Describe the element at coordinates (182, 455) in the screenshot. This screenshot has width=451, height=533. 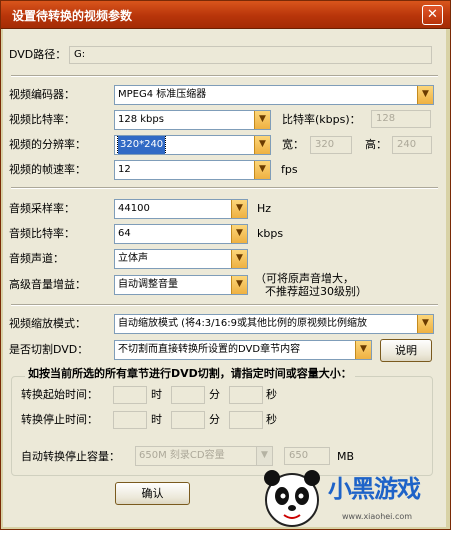
I see `capacity-preset-value: 650M 刻录CD容量` at that location.